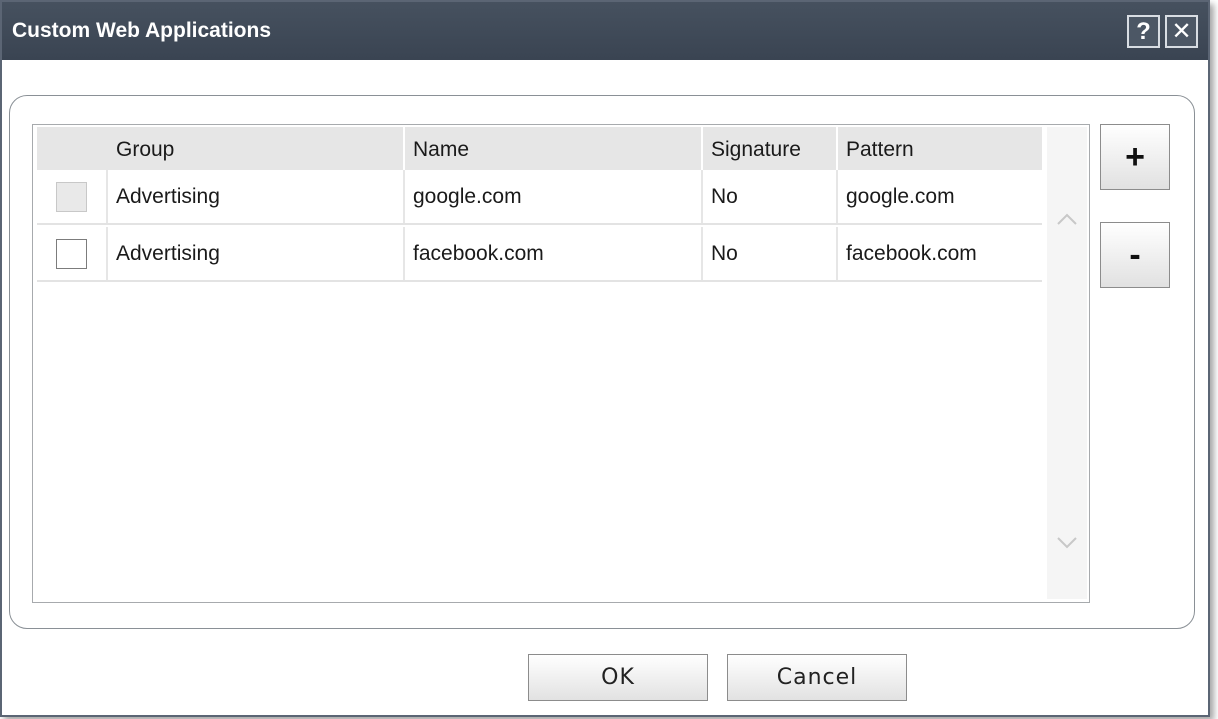  What do you see at coordinates (142, 30) in the screenshot?
I see `dialog-title: Custom Web Applications` at bounding box center [142, 30].